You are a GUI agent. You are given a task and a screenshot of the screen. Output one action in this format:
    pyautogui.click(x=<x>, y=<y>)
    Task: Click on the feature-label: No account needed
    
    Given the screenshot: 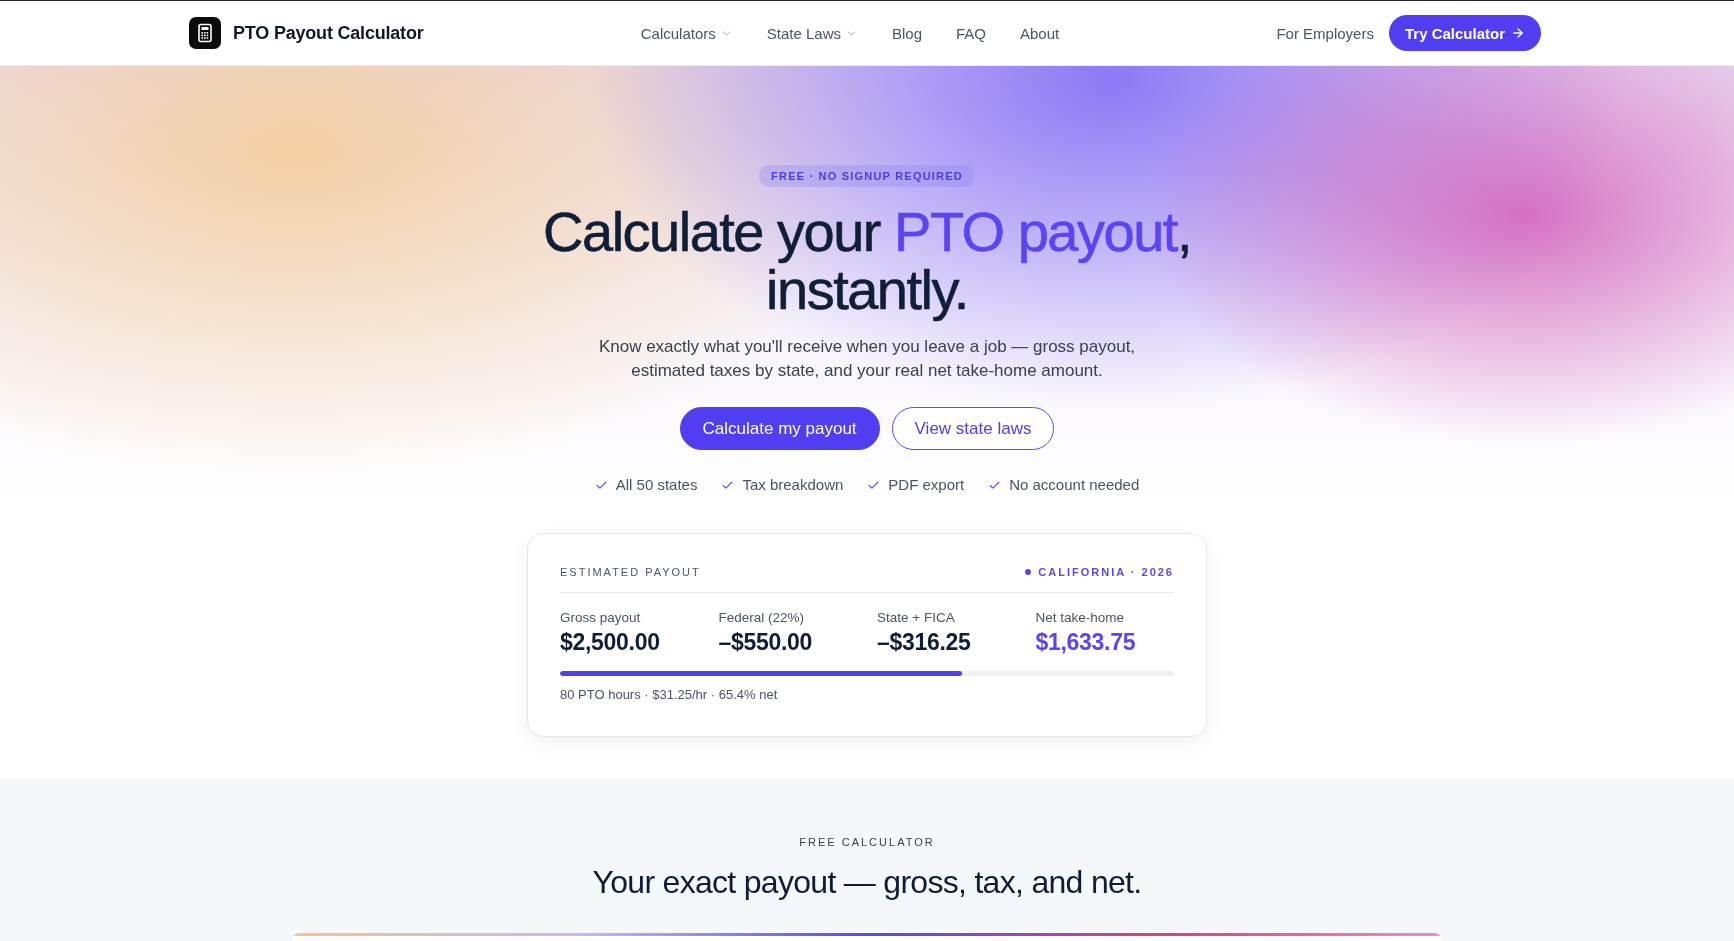 What is the action you would take?
    pyautogui.click(x=1074, y=485)
    